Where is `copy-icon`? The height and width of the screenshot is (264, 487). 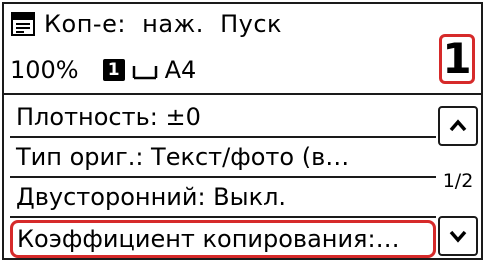
copy-icon is located at coordinates (23, 24).